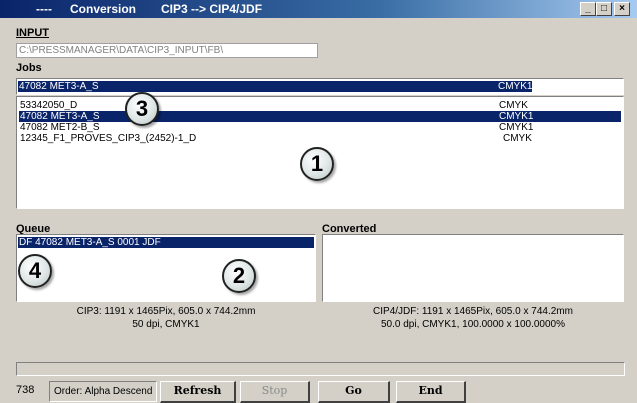 The width and height of the screenshot is (637, 403). I want to click on refresh-button: Refresh, so click(198, 392).